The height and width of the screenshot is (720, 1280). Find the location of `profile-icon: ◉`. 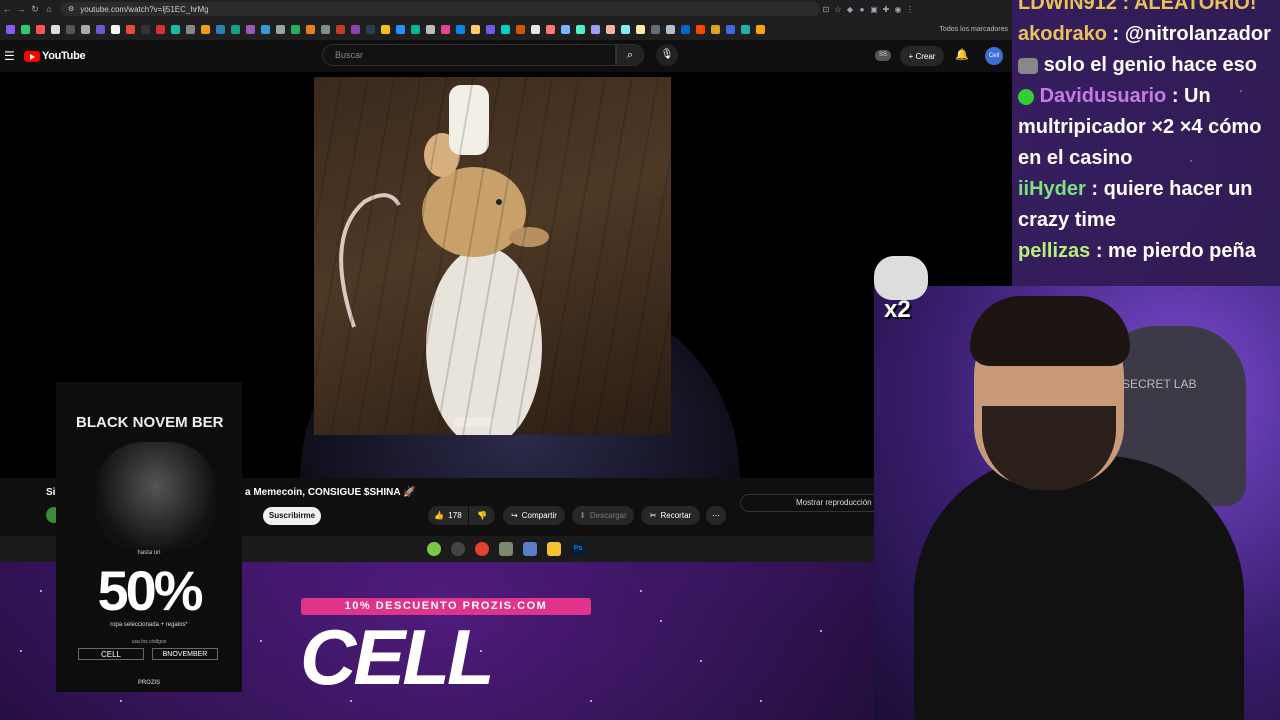

profile-icon: ◉ is located at coordinates (898, 9).